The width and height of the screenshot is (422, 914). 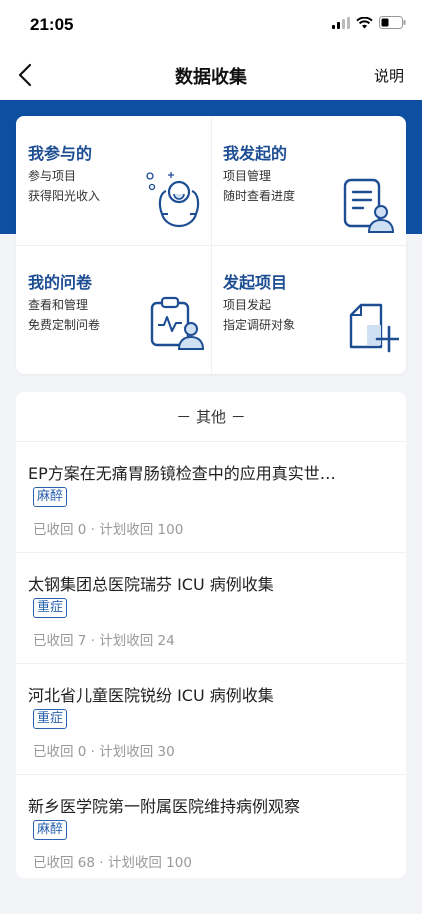 I want to click on project-stats: 已收回 0 · 计划收回 30, so click(x=104, y=752).